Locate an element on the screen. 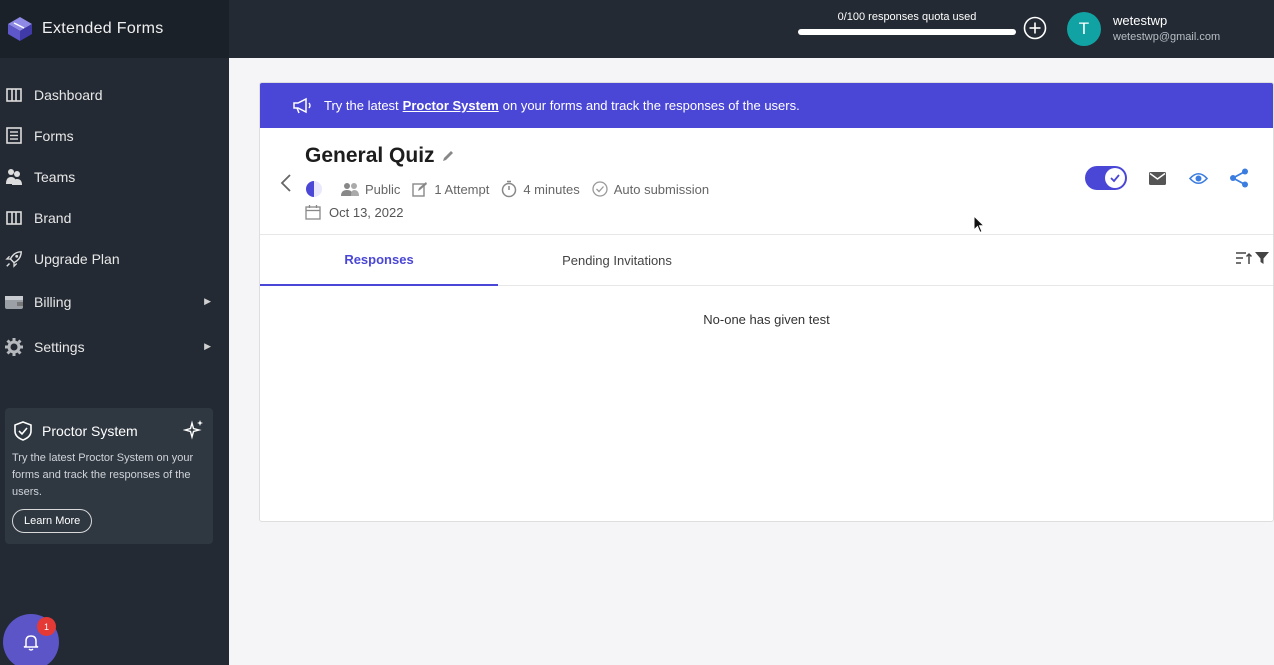  promo-title: Proctor System is located at coordinates (90, 431).